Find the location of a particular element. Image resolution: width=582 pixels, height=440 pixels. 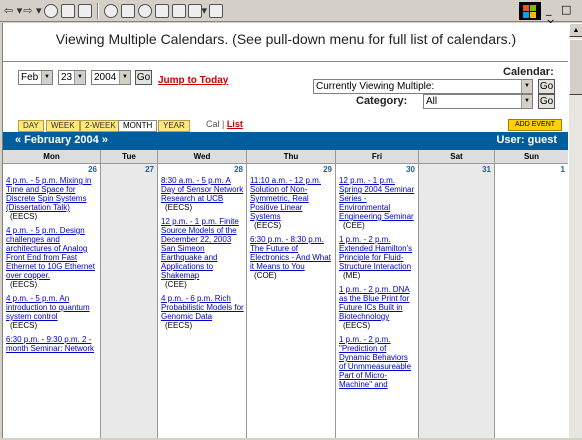

edit-icon: ▾ is located at coordinates (197, 11).